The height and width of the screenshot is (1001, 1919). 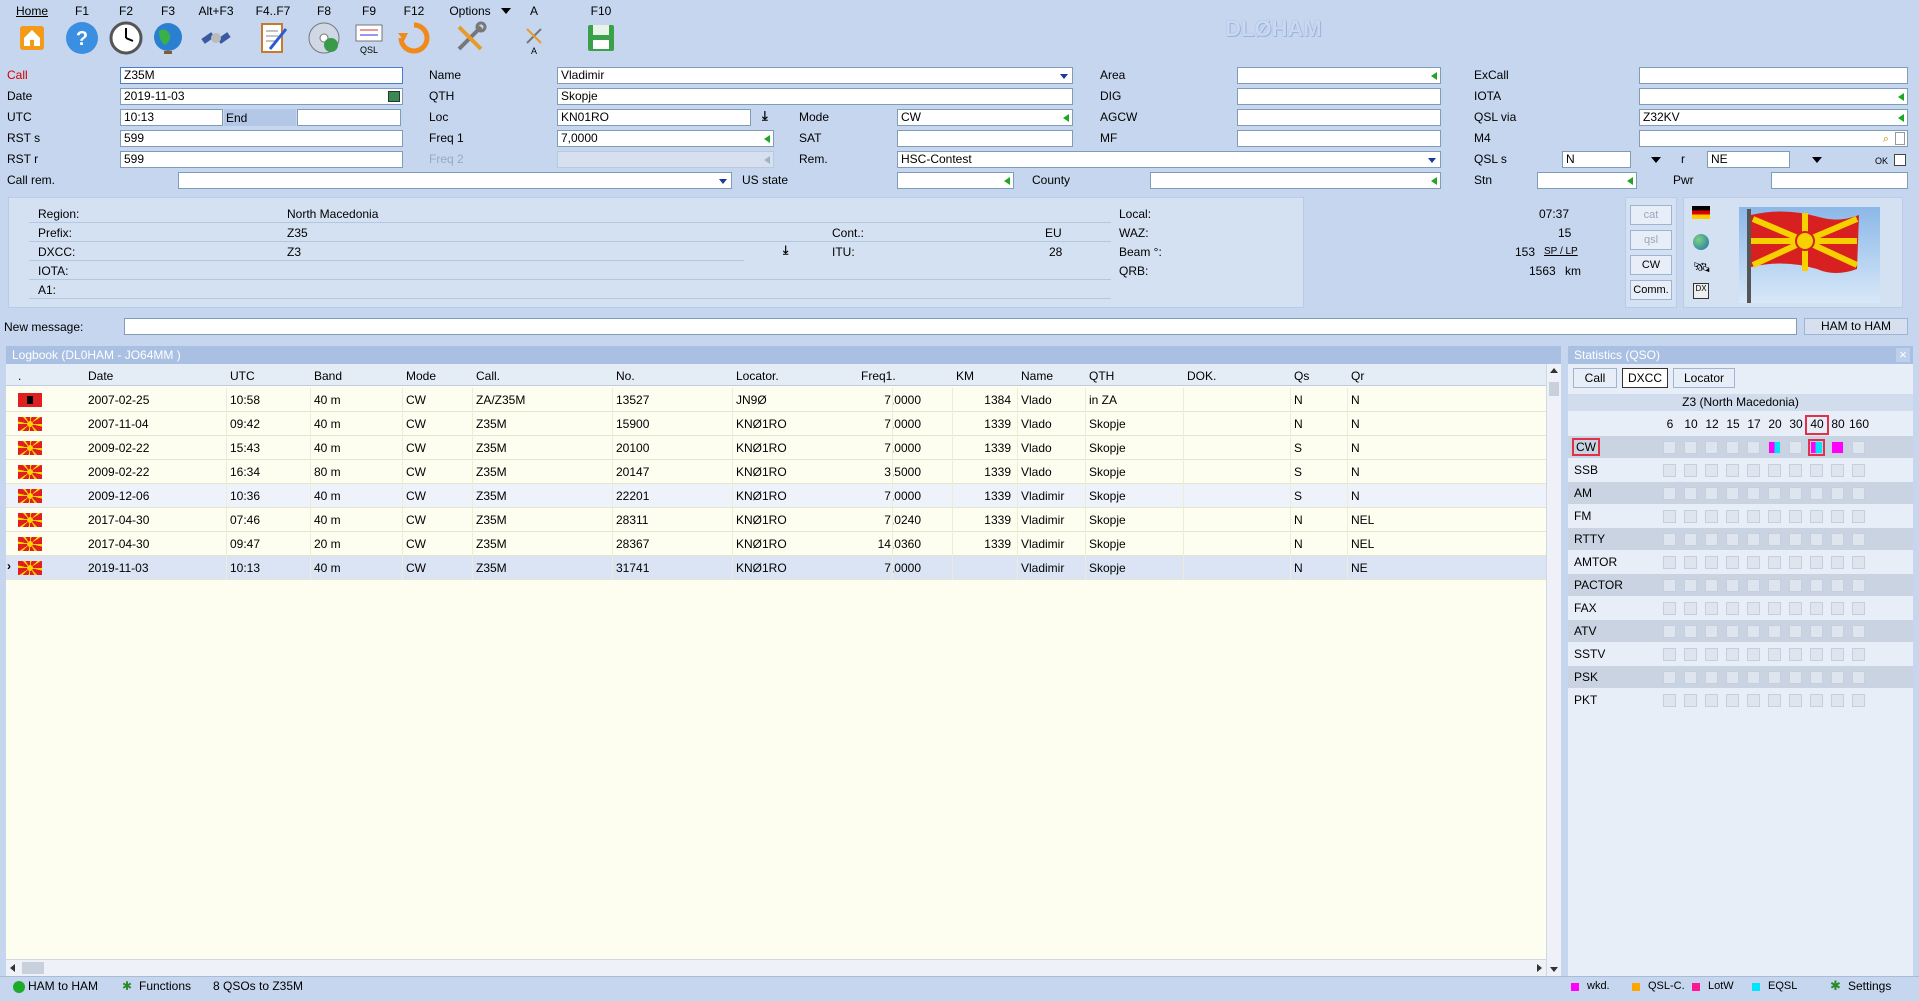 What do you see at coordinates (1339, 75) in the screenshot?
I see `area-input` at bounding box center [1339, 75].